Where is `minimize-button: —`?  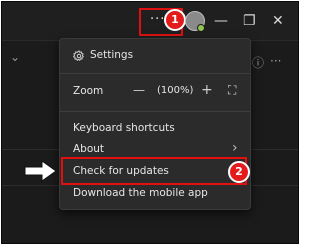
minimize-button: — is located at coordinates (221, 21).